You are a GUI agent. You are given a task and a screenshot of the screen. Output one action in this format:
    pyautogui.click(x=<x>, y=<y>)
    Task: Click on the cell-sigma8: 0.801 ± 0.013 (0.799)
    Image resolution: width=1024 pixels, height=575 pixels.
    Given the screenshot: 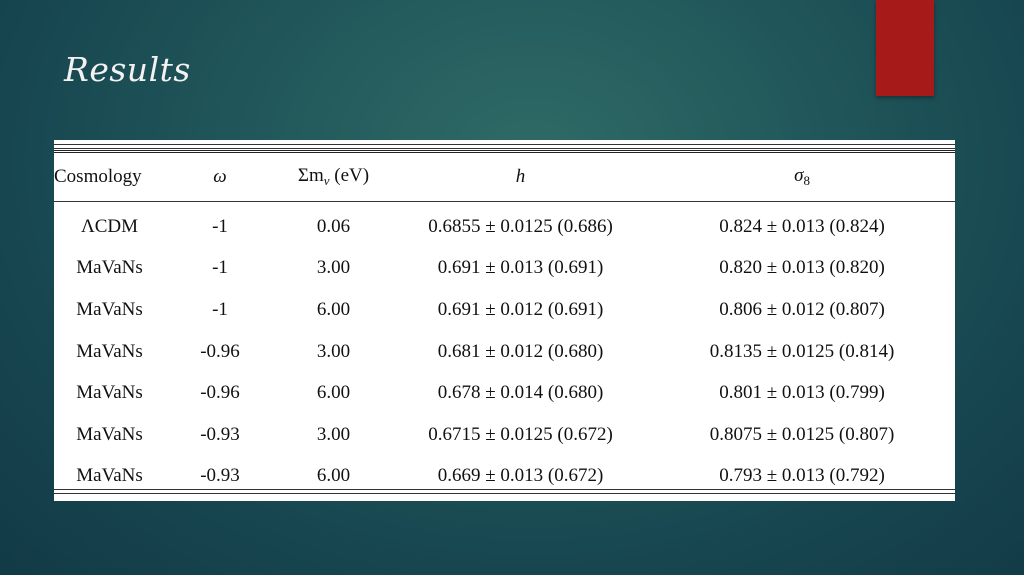 What is the action you would take?
    pyautogui.click(x=802, y=393)
    